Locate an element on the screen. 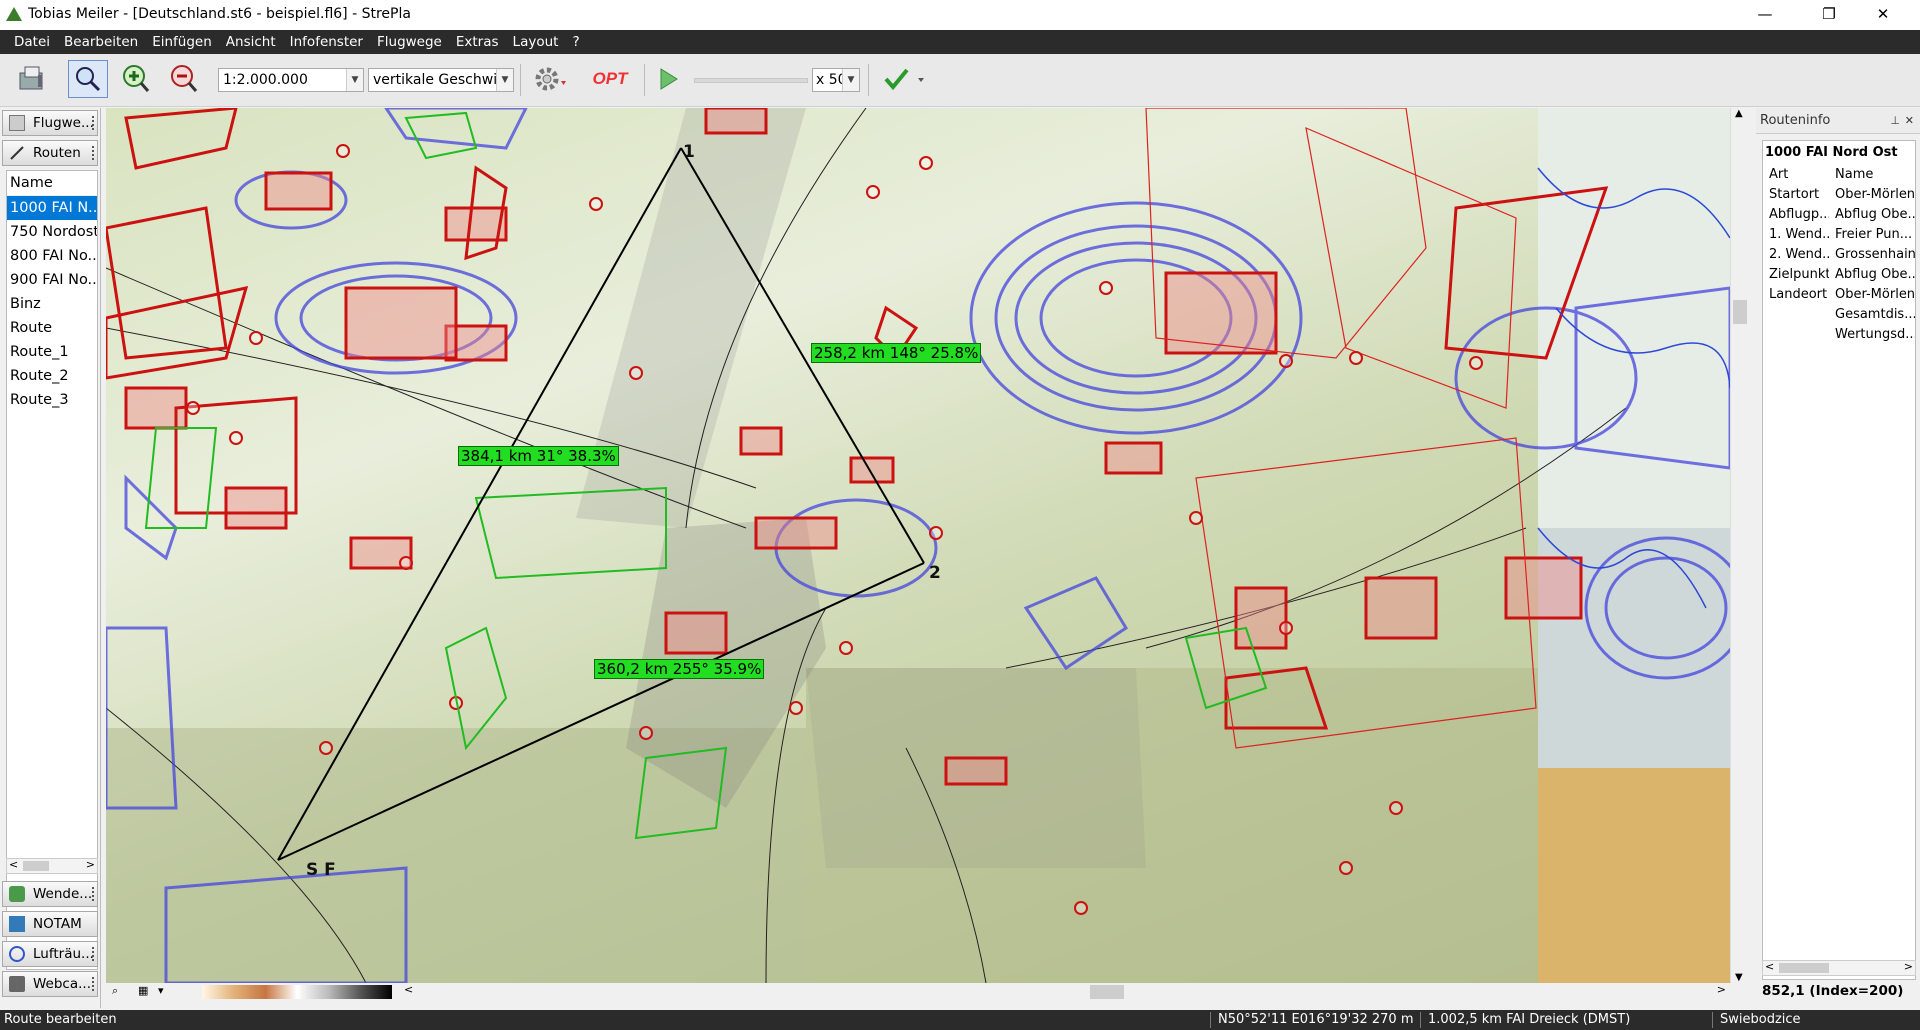 This screenshot has height=1030, width=1920. status-coordinates: N50°52'11 E016°19'32 270 m is located at coordinates (1315, 1020).